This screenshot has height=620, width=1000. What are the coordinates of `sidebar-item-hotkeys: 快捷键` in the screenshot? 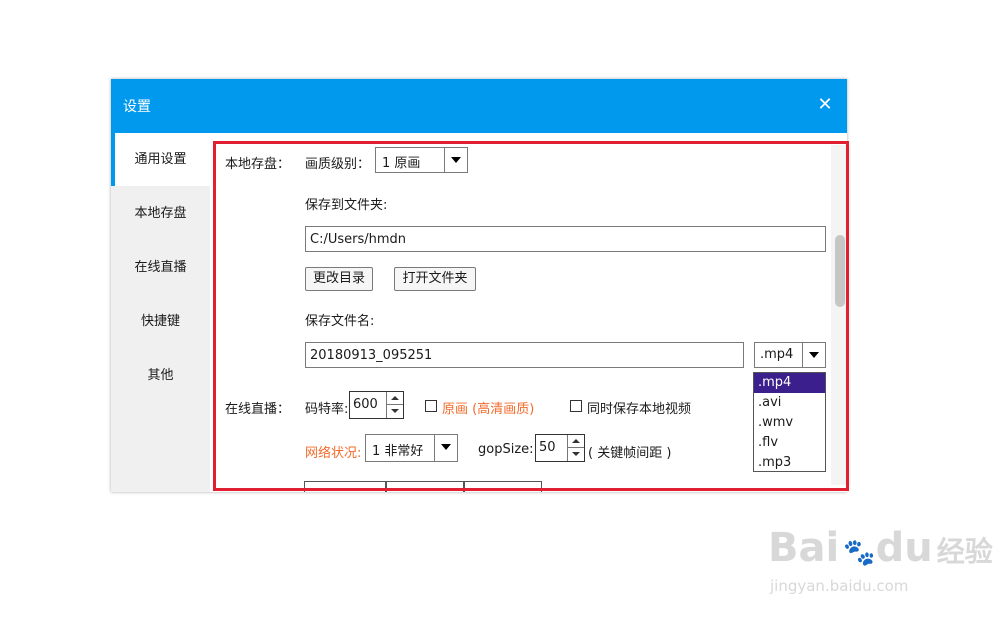 It's located at (160, 321).